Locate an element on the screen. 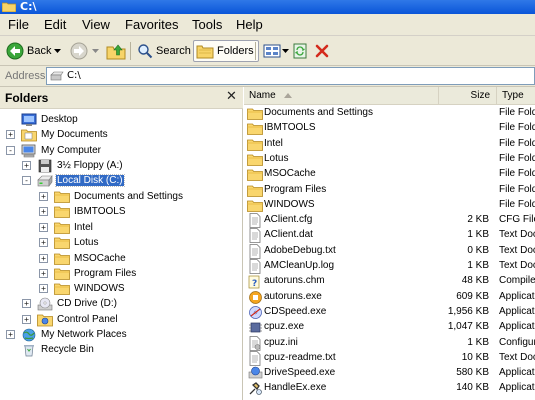 Image resolution: width=535 pixels, height=400 pixels. tree-item: - My Computer is located at coordinates (54, 150).